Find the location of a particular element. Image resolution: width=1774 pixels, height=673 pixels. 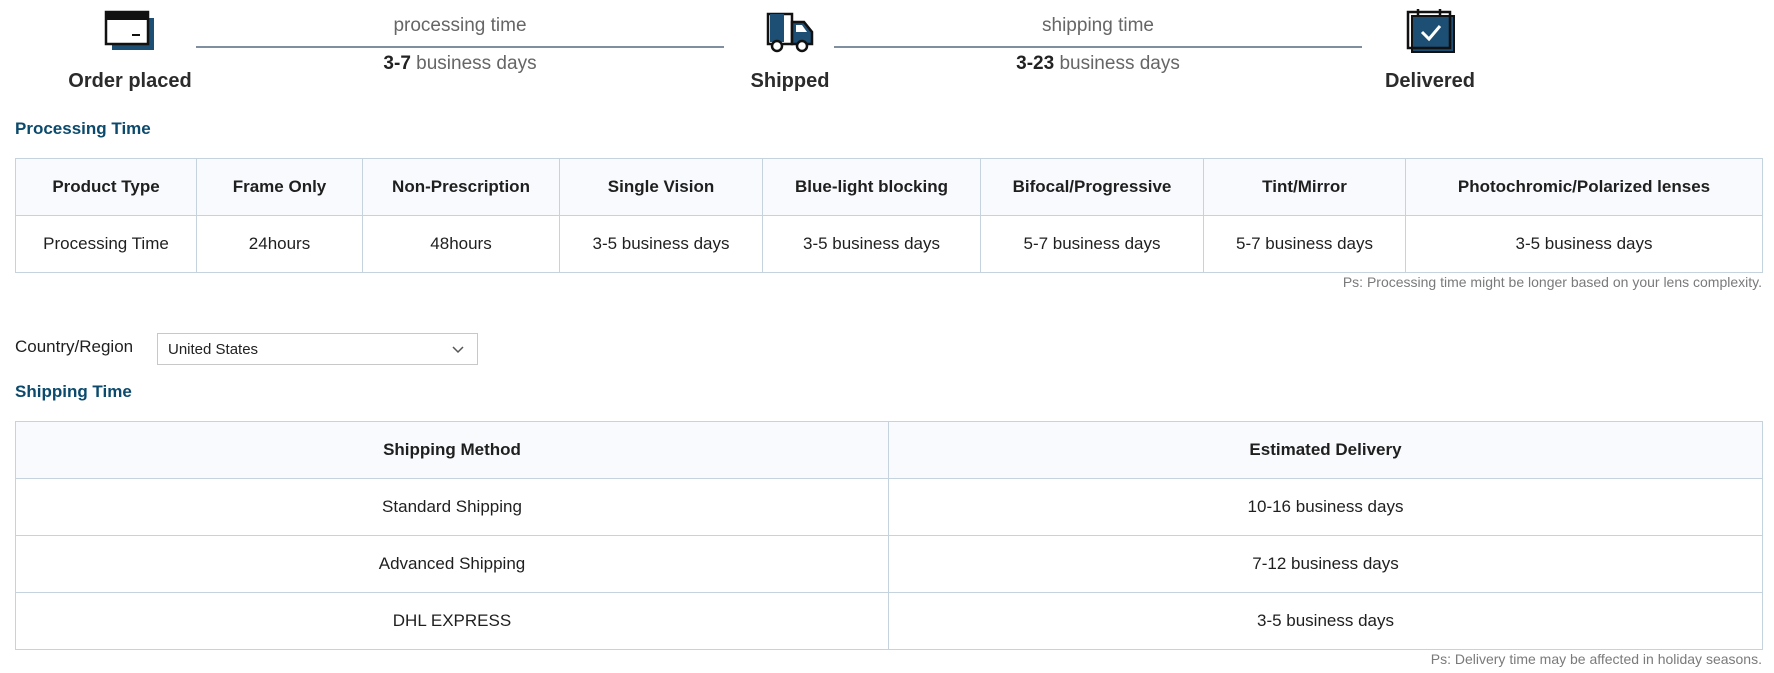

header-non-prescription: Non-Prescription is located at coordinates (461, 187).